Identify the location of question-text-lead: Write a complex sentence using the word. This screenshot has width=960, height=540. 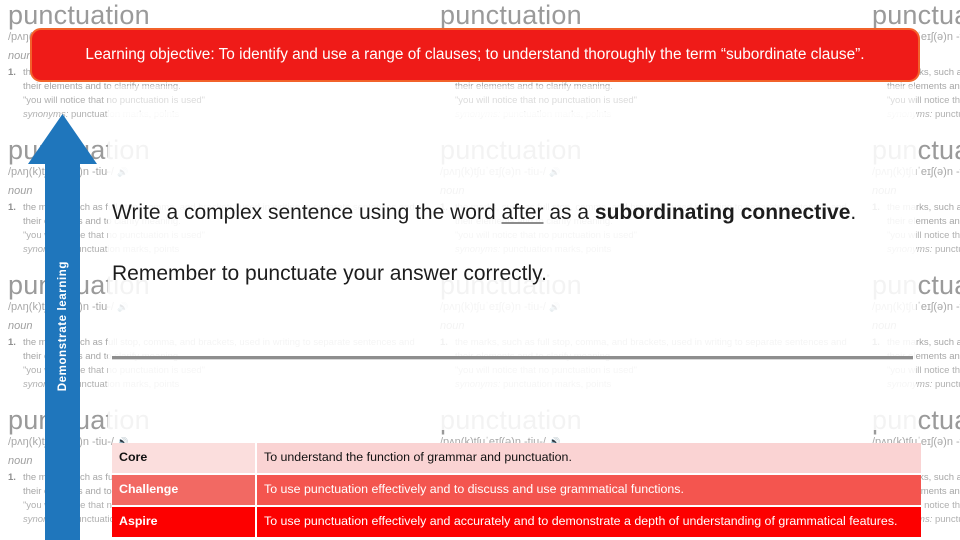
(307, 212).